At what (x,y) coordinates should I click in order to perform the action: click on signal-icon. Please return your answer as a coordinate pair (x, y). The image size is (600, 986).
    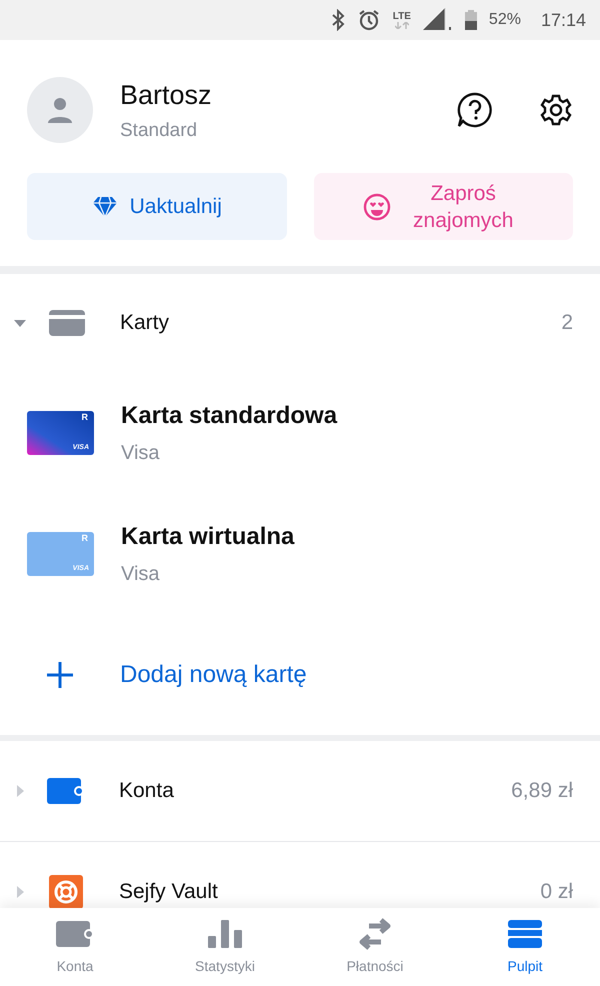
    Looking at the image, I should click on (437, 20).